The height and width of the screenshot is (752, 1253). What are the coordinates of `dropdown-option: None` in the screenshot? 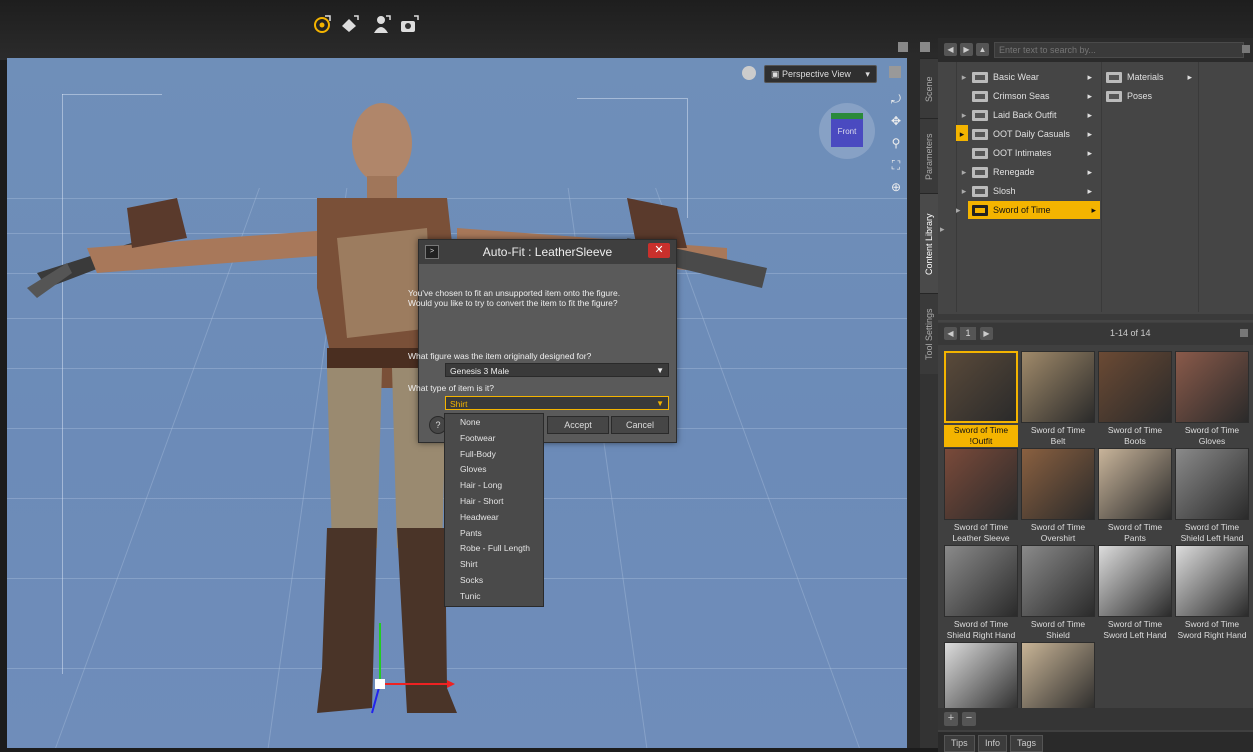 It's located at (470, 422).